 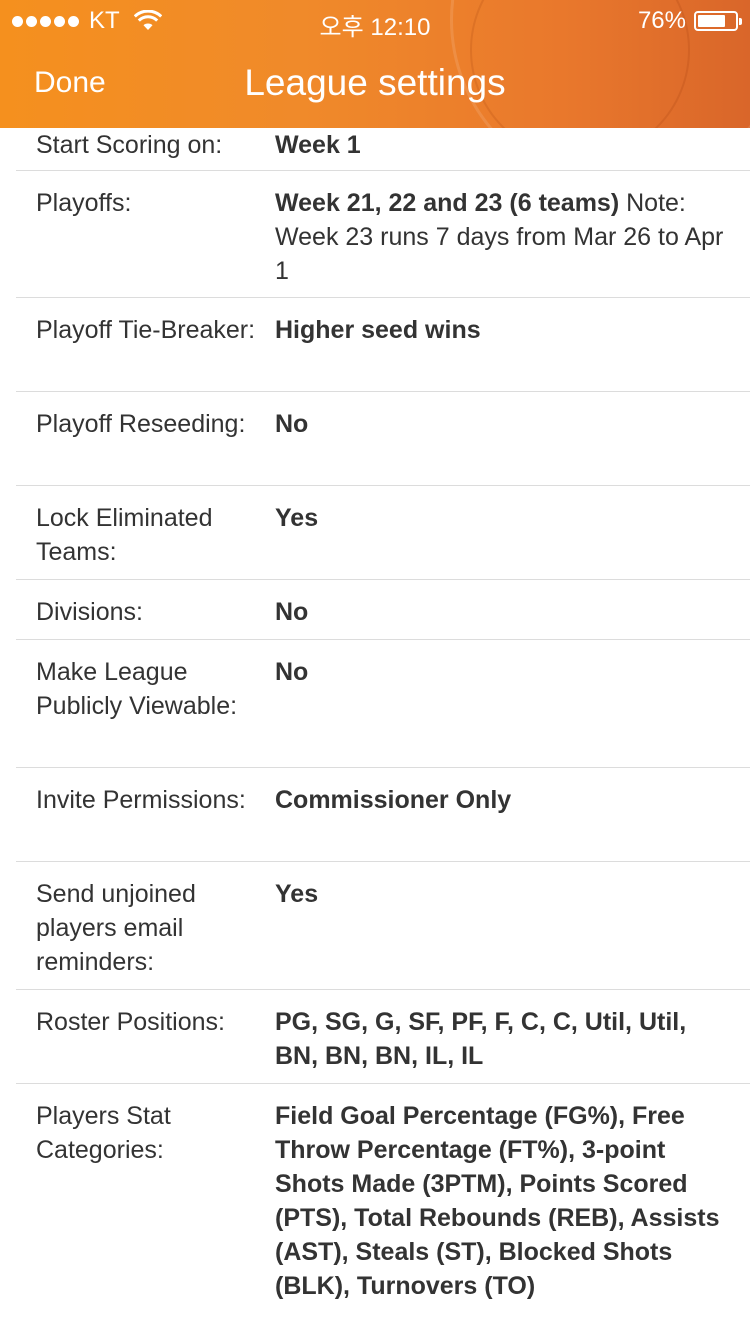 I want to click on setting-label: Playoff Tie-Breaker:, so click(x=146, y=330).